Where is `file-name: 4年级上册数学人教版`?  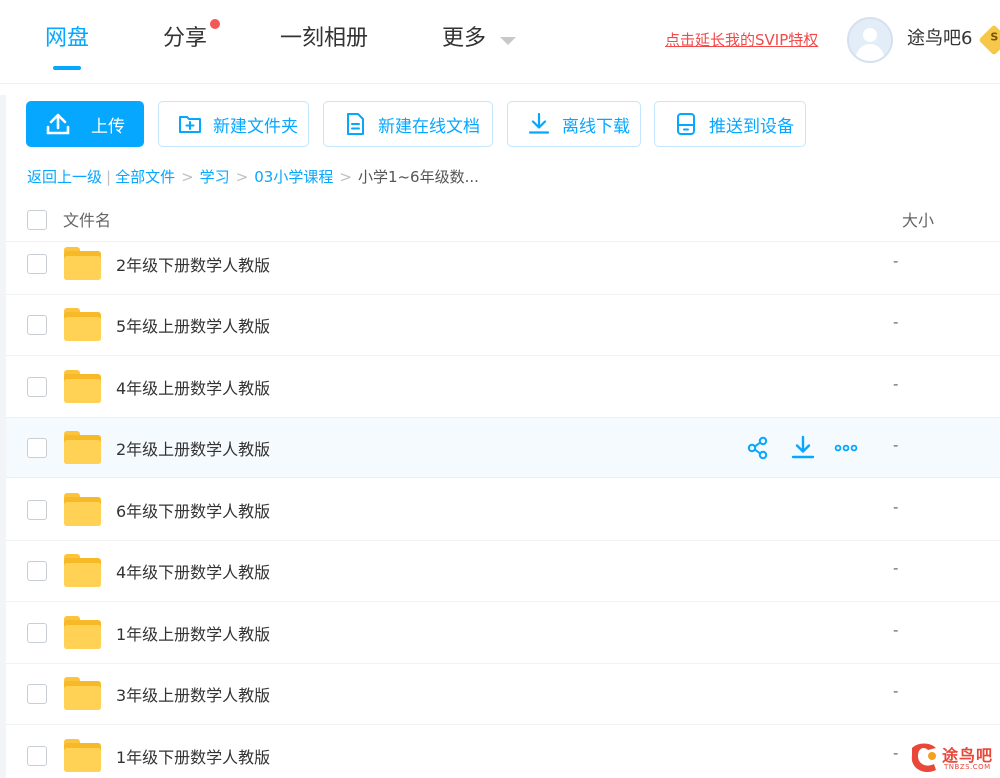 file-name: 4年级上册数学人教版 is located at coordinates (193, 387).